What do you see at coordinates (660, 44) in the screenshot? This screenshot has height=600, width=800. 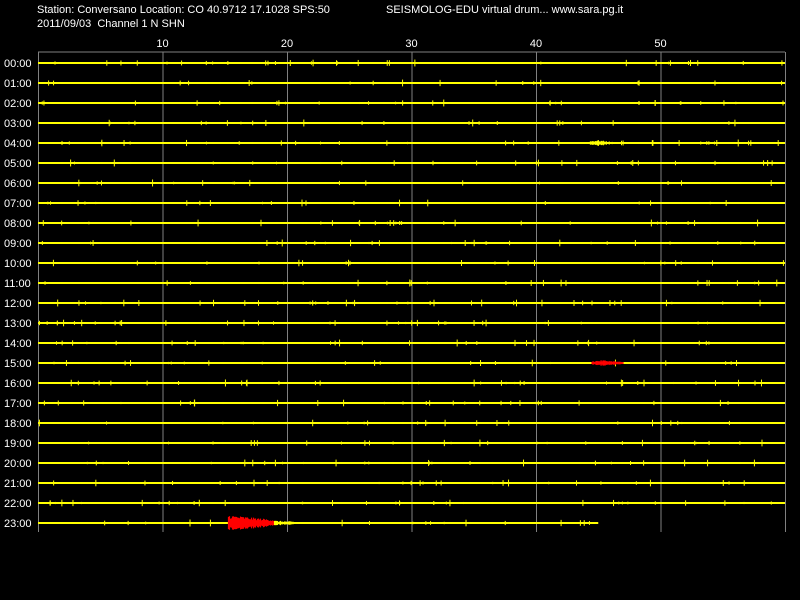 I see `minute-tick-label: 50` at bounding box center [660, 44].